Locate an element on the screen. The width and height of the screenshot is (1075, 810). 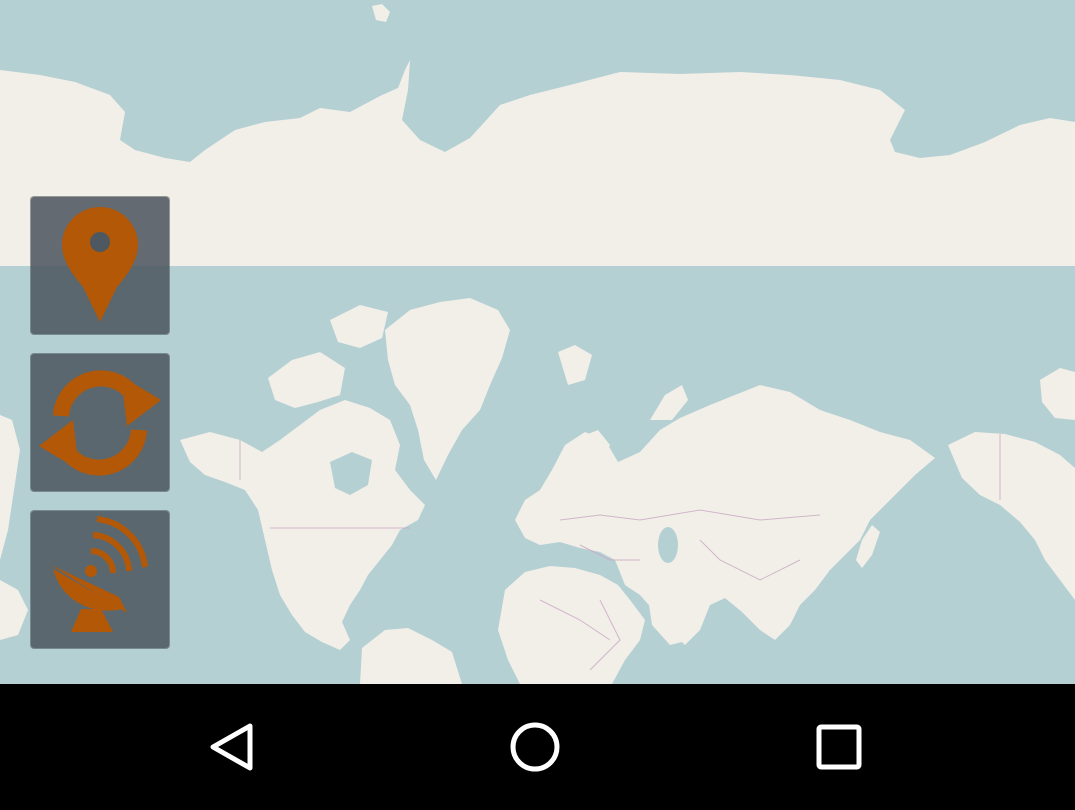
back-triangle-icon is located at coordinates (231, 747).